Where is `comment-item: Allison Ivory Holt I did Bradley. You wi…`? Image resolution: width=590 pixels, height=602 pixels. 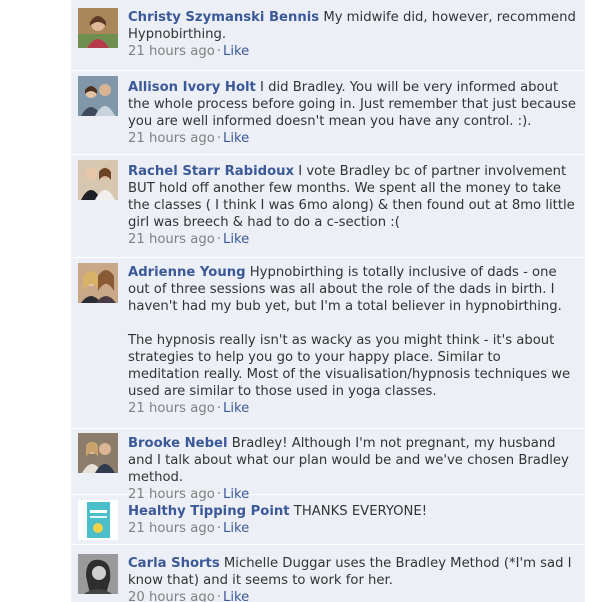
comment-item: Allison Ivory Holt I did Bradley. You wi… is located at coordinates (328, 113).